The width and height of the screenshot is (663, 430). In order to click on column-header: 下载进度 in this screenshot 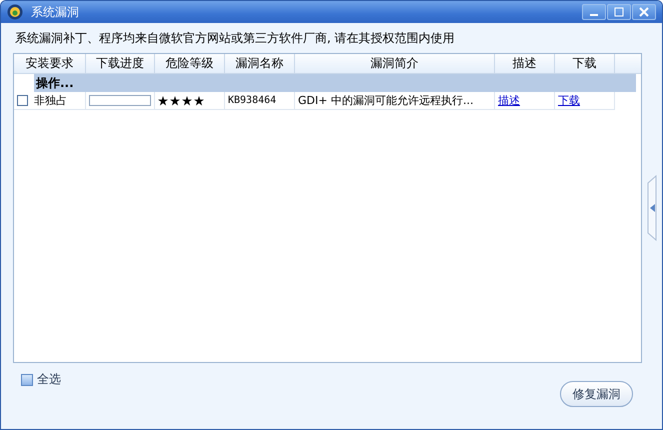, I will do `click(120, 63)`.